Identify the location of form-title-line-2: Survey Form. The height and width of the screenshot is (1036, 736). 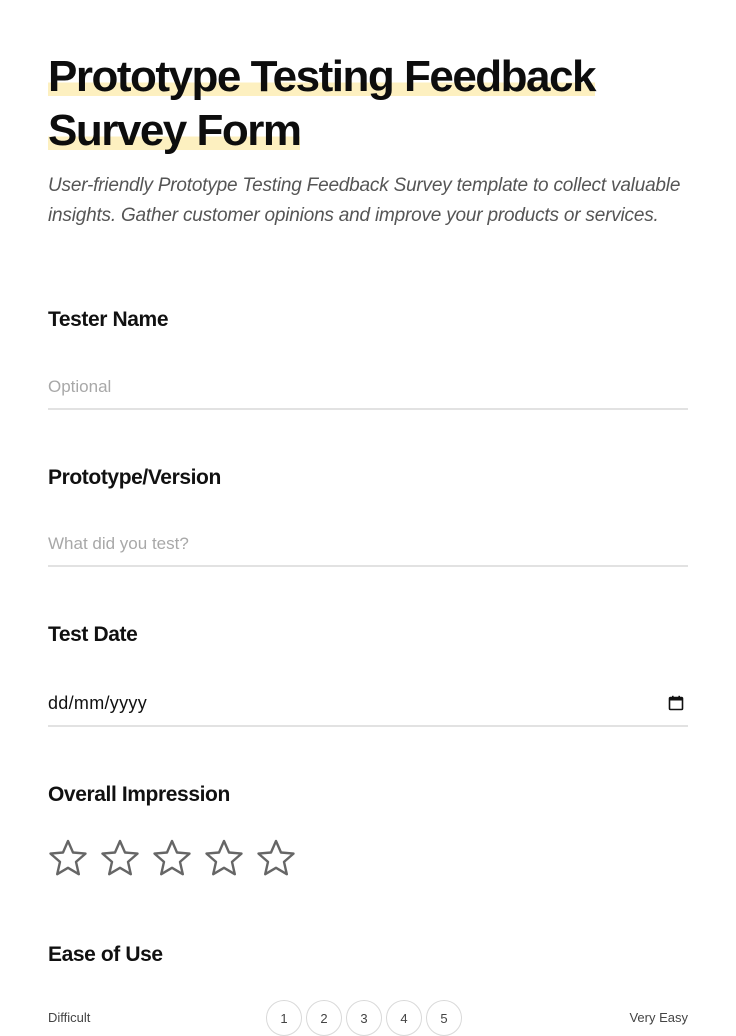
(175, 130).